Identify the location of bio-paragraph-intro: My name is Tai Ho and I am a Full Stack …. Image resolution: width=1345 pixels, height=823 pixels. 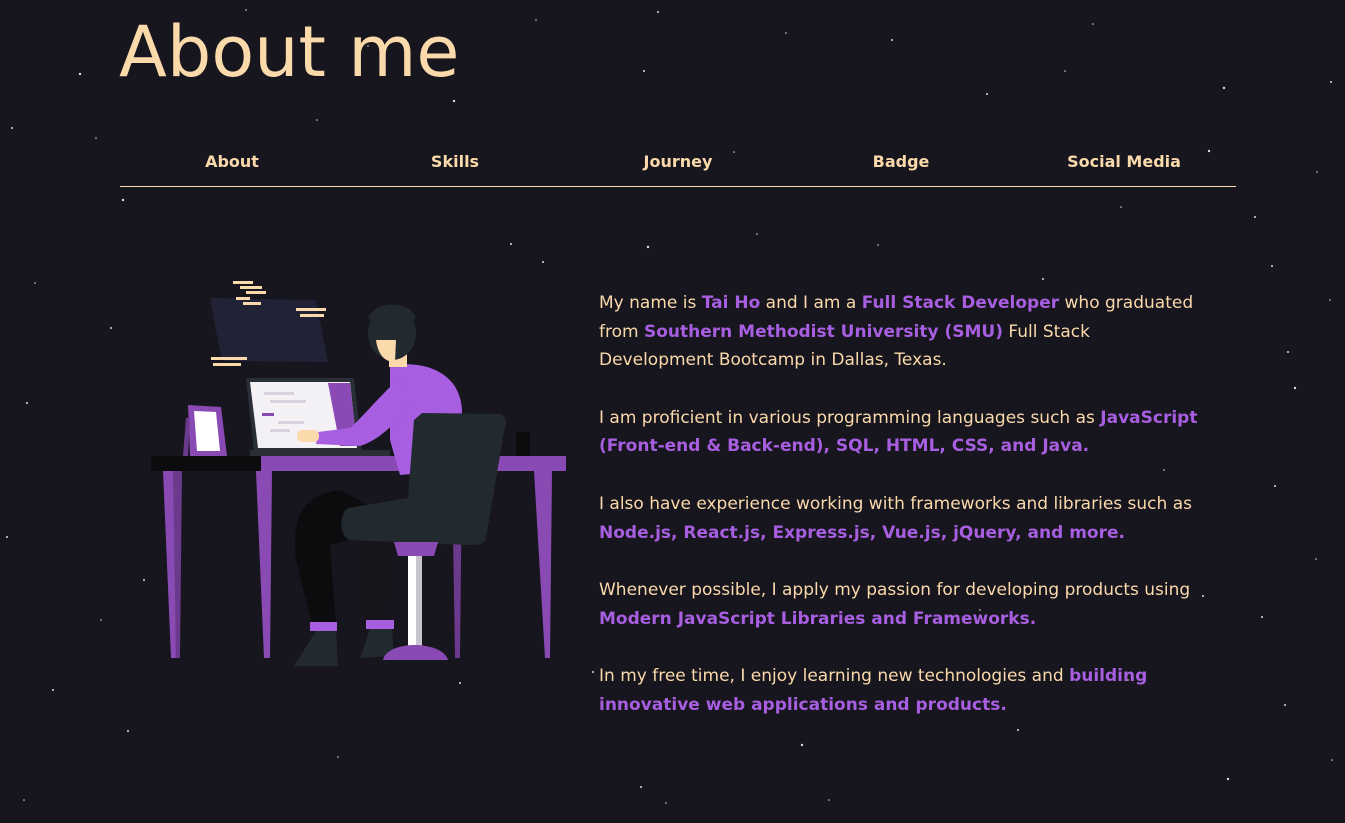
(904, 332).